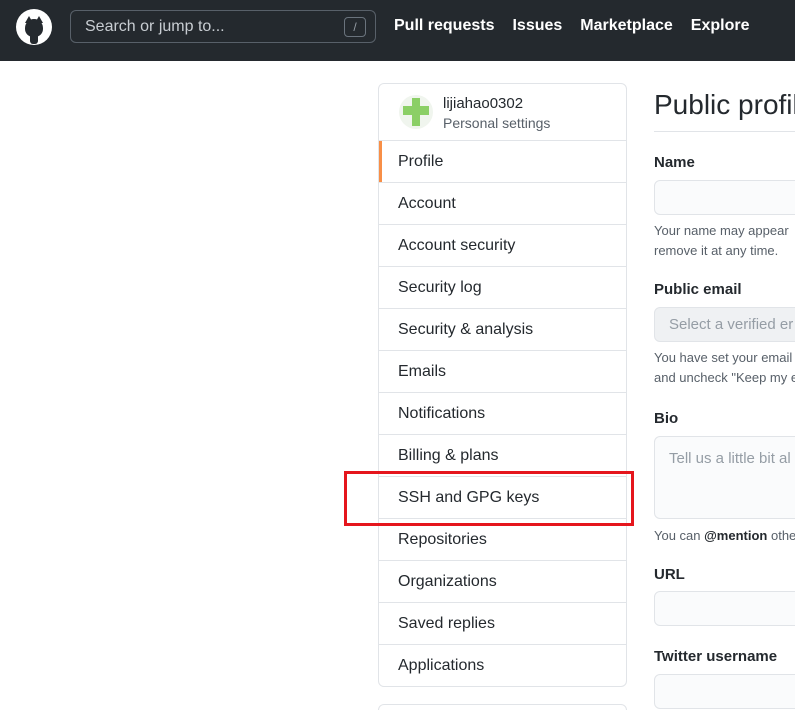 The height and width of the screenshot is (710, 795). What do you see at coordinates (355, 27) in the screenshot?
I see `search-shortcut-badge: /` at bounding box center [355, 27].